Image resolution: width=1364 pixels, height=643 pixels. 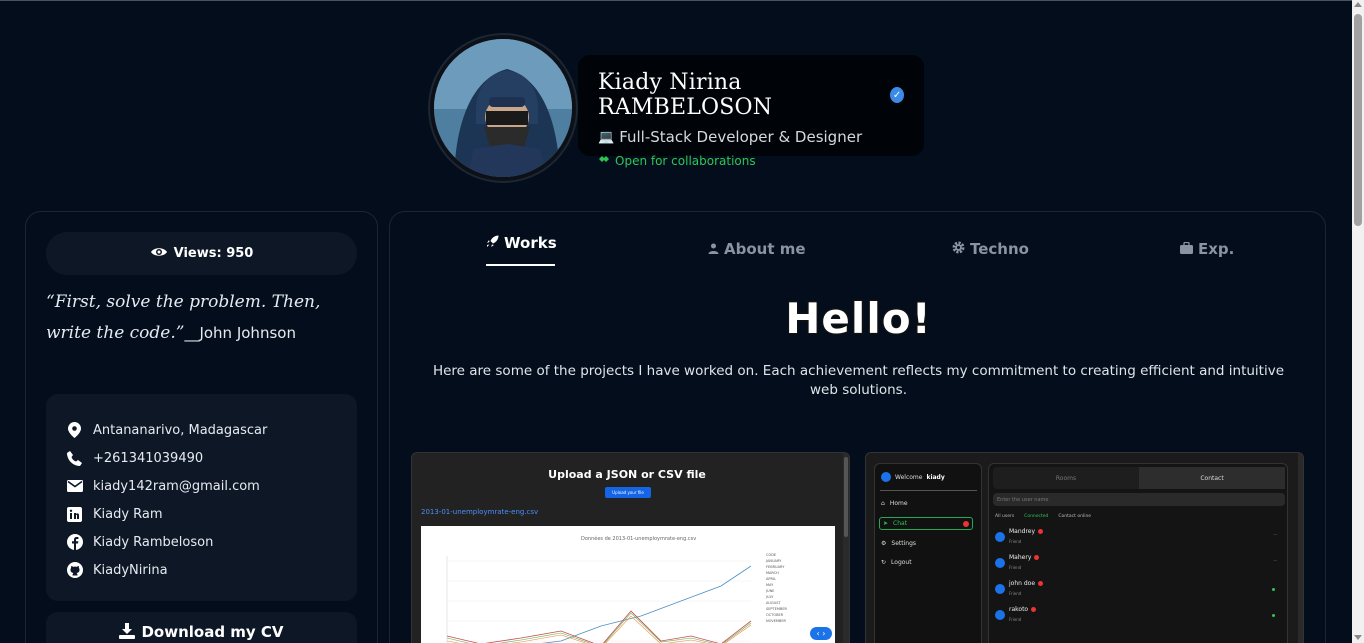 I want to click on linkedin-icon, so click(x=74, y=514).